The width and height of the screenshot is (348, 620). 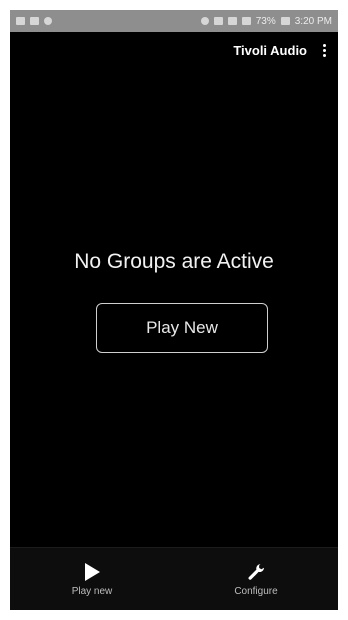 What do you see at coordinates (256, 591) in the screenshot?
I see `nav-configure-label: Configure` at bounding box center [256, 591].